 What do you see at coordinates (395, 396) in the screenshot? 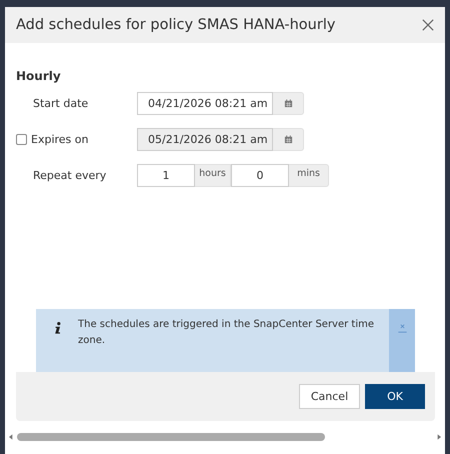
I see `ok-button: OK` at bounding box center [395, 396].